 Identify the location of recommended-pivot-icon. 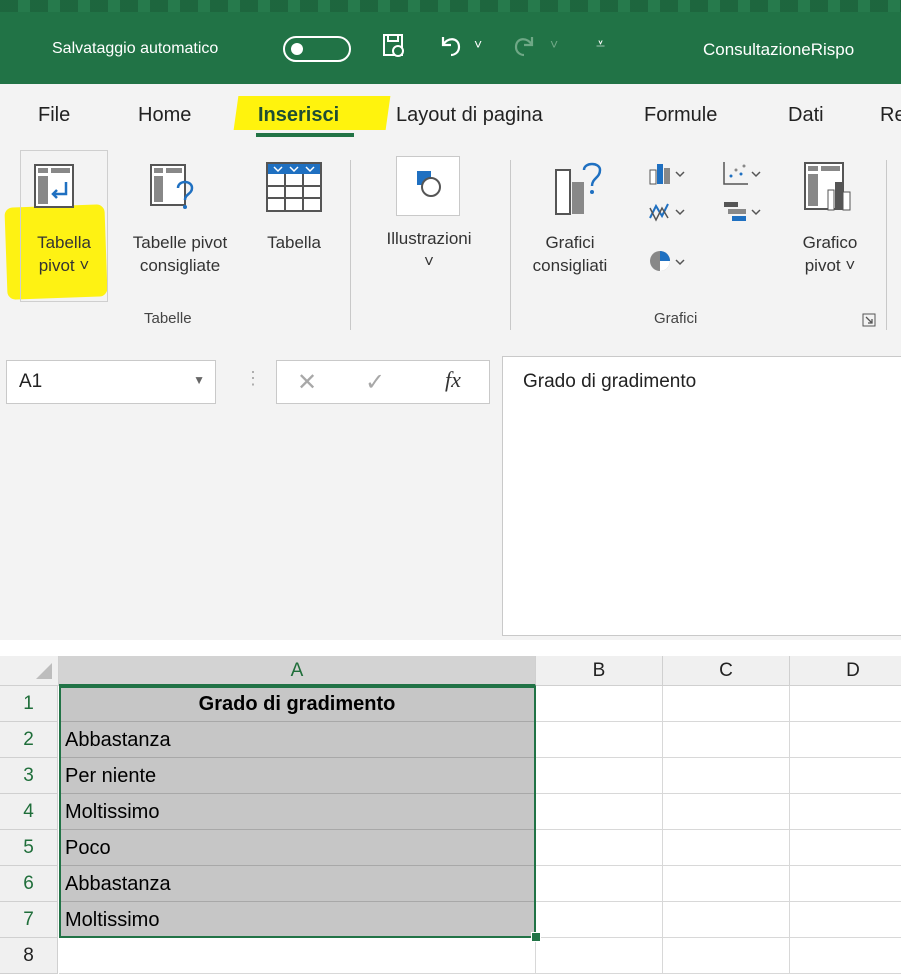
(173, 189).